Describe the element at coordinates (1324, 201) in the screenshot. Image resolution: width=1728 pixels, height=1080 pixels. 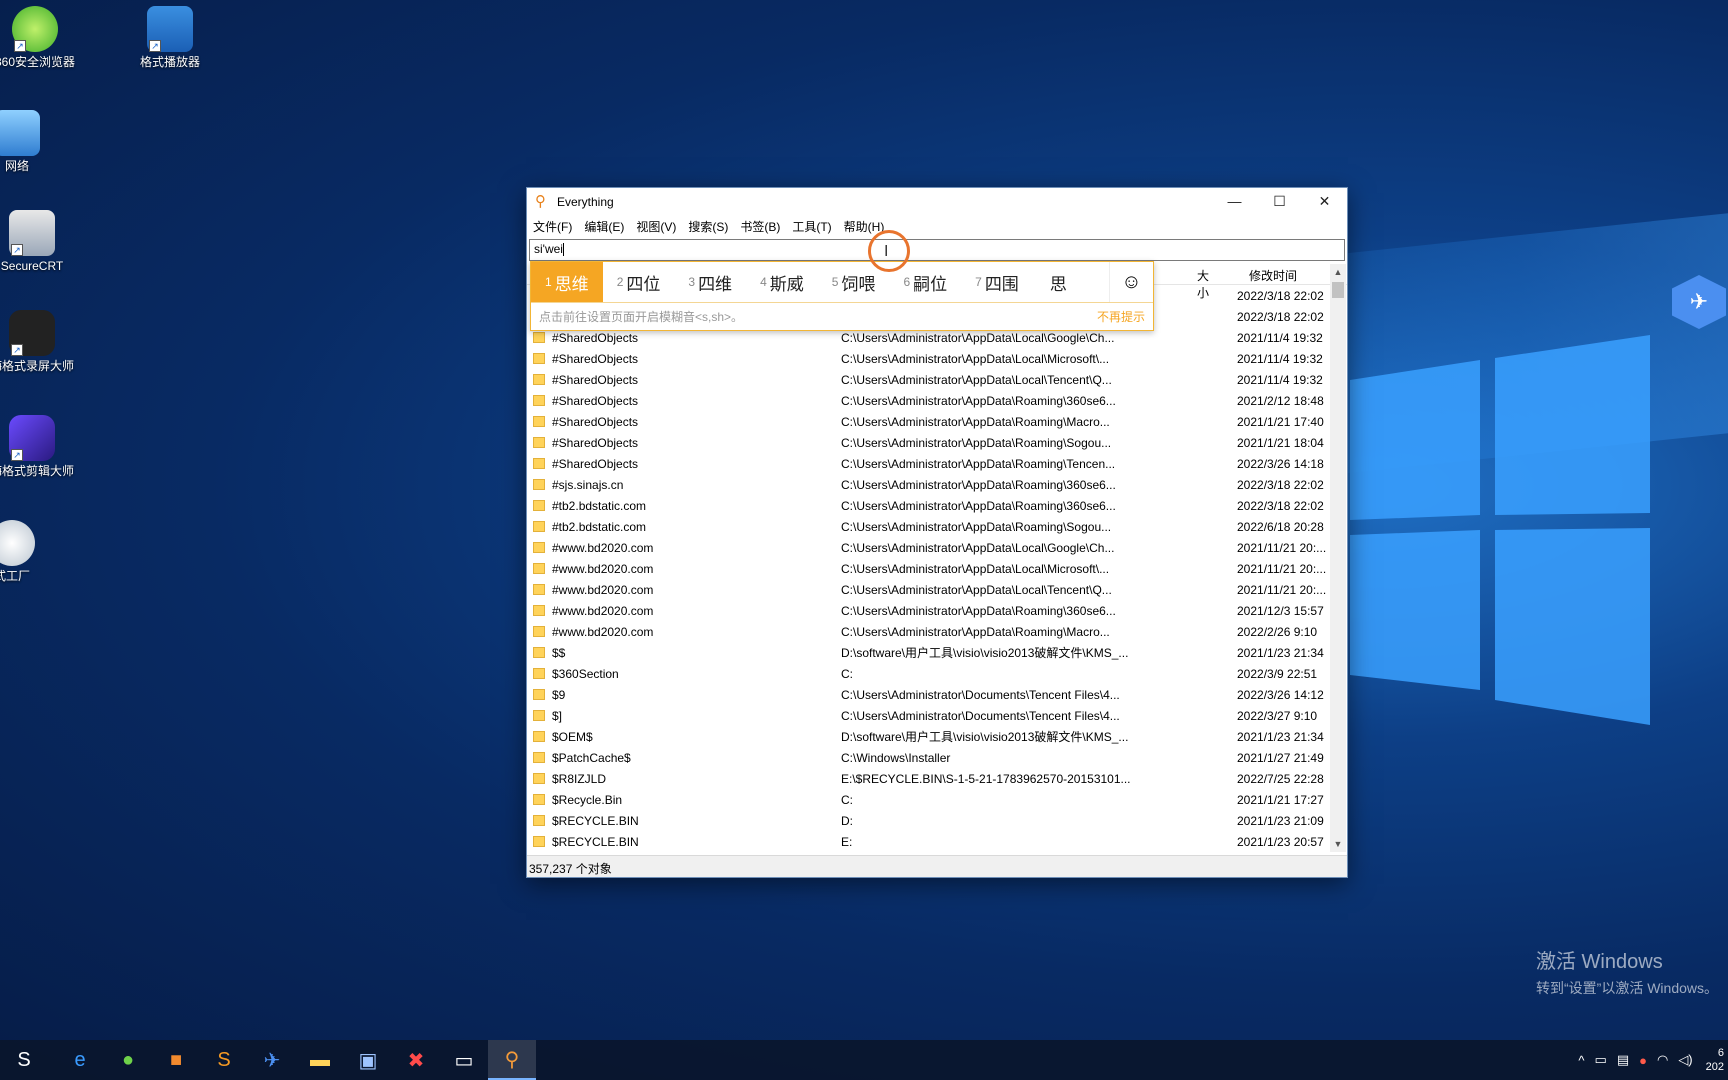
I see `close-button: ✕` at that location.